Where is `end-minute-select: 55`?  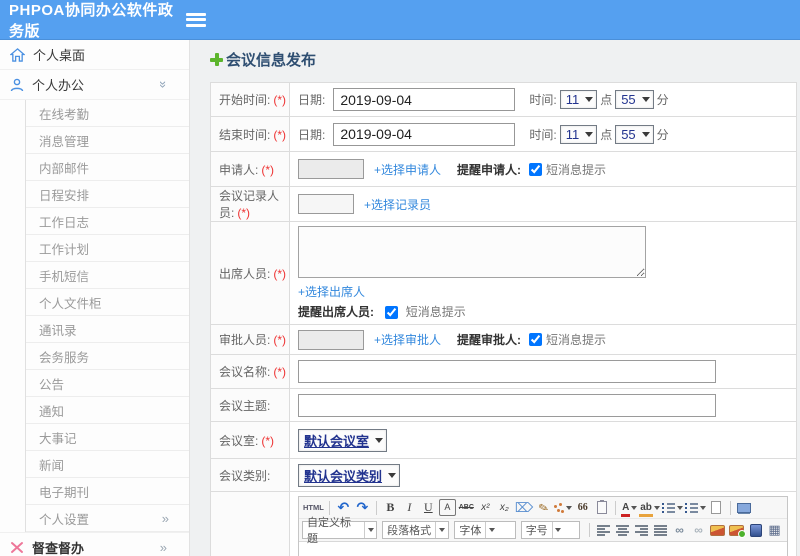 end-minute-select: 55 is located at coordinates (634, 134).